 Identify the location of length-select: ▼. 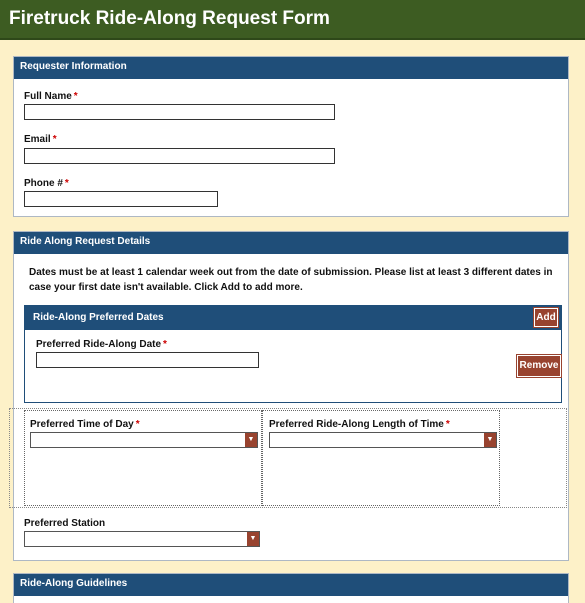
(383, 440).